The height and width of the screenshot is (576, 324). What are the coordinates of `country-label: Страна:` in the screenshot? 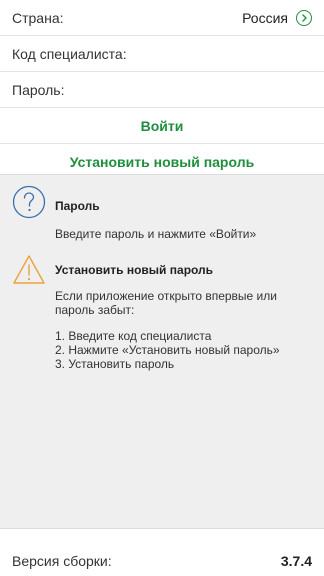 It's located at (38, 17).